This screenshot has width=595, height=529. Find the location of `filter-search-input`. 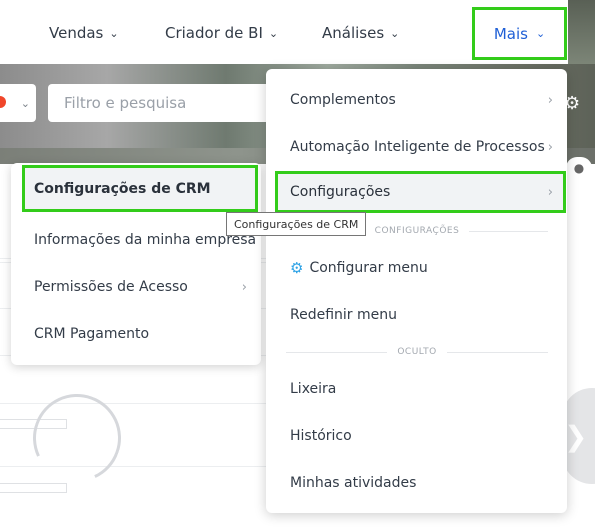

filter-search-input is located at coordinates (163, 103).